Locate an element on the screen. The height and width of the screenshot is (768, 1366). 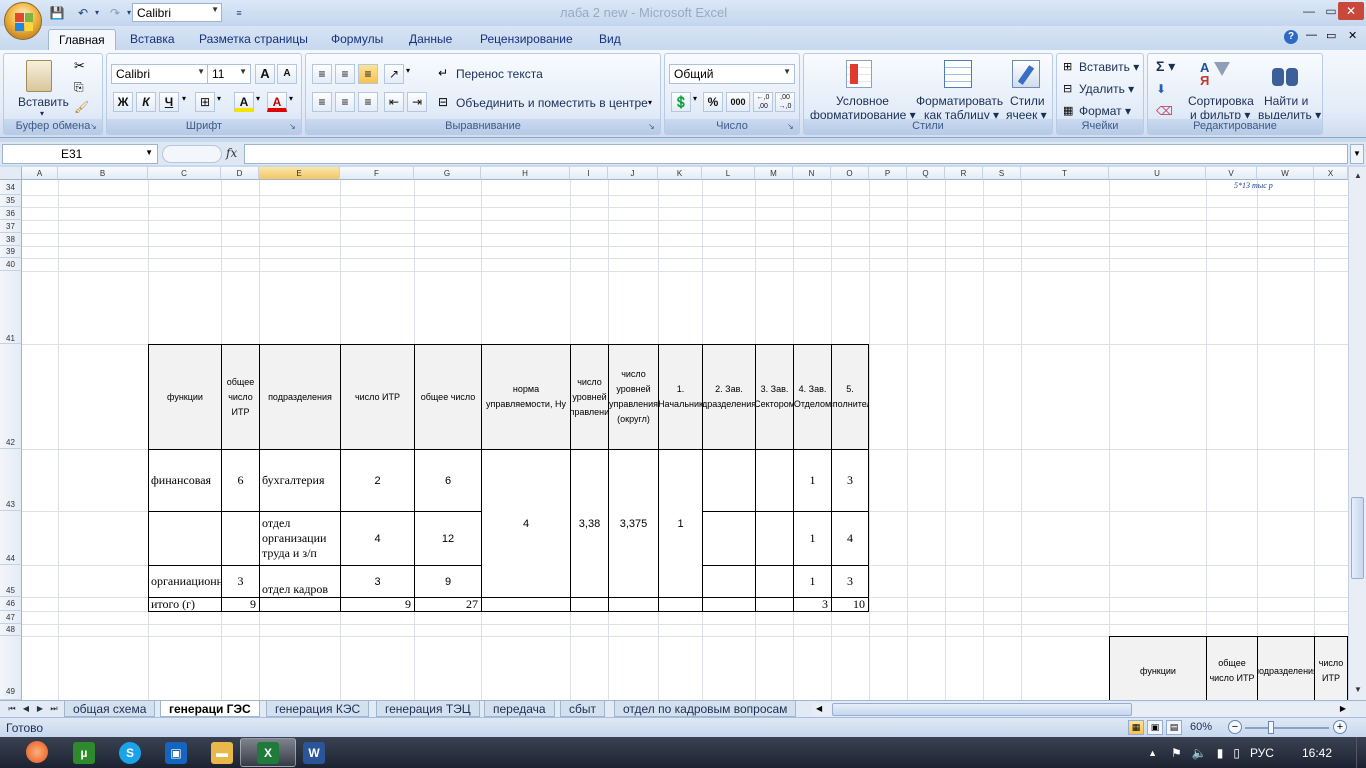
horizontal-scroll-thumb is located at coordinates (982, 709).